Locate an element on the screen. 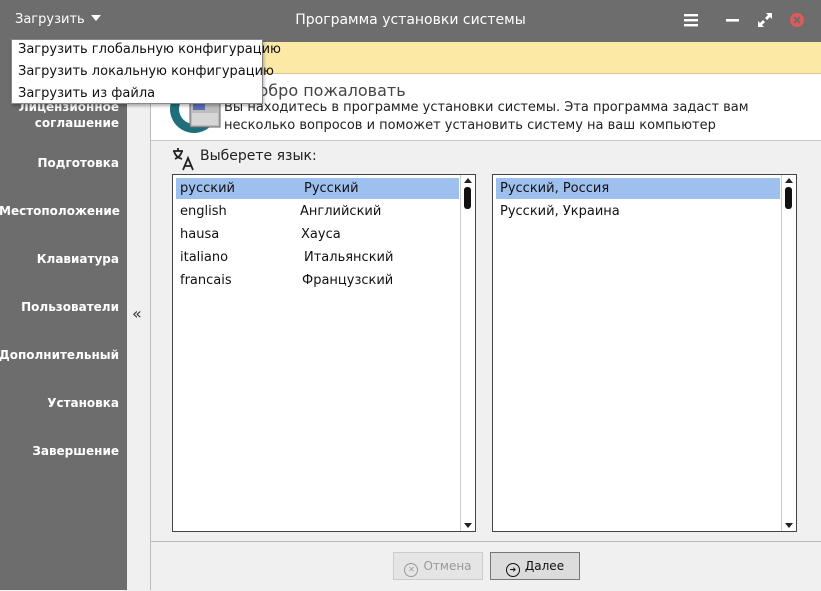 This screenshot has height=591, width=821. locale-scrollbar is located at coordinates (788, 353).